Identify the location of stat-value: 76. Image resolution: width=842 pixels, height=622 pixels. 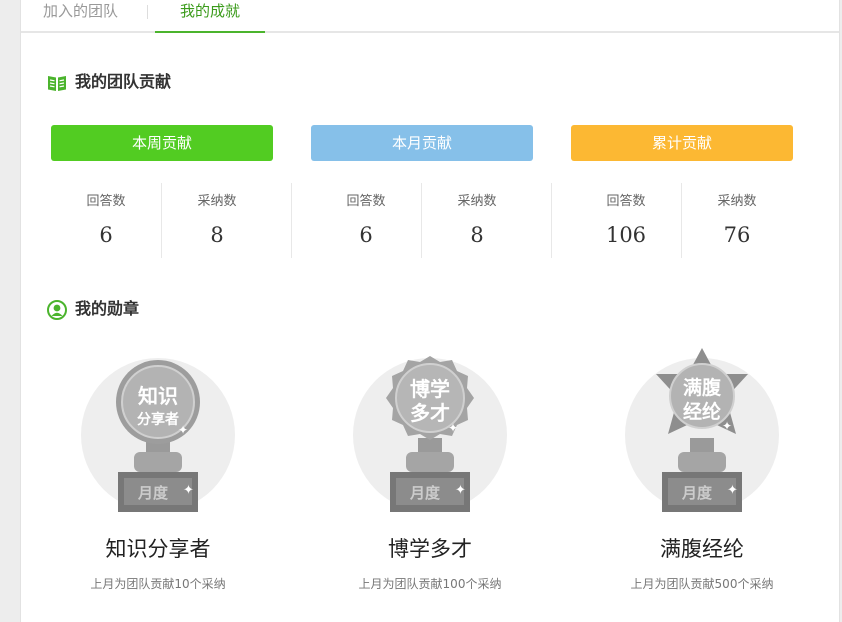
(737, 235).